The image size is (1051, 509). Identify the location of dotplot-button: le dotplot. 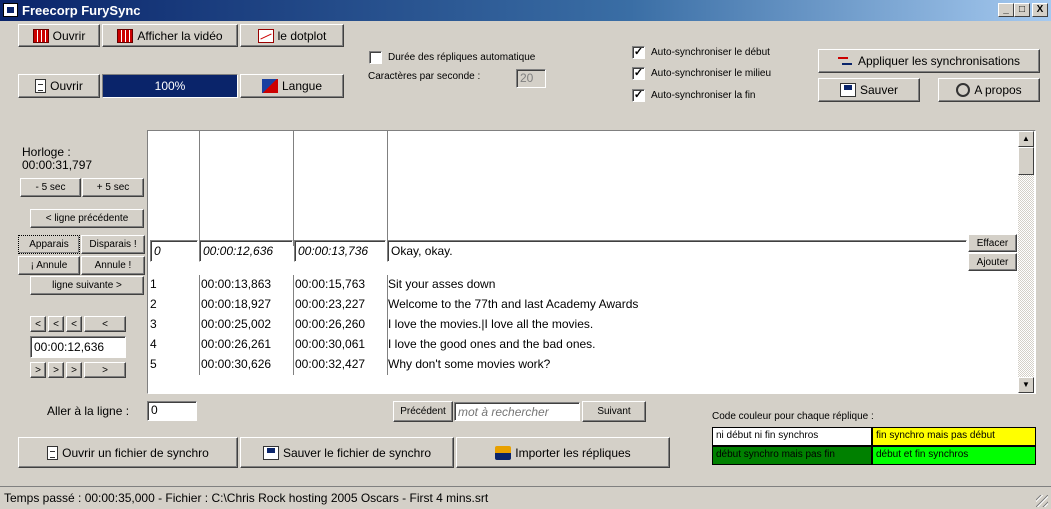
(292, 35).